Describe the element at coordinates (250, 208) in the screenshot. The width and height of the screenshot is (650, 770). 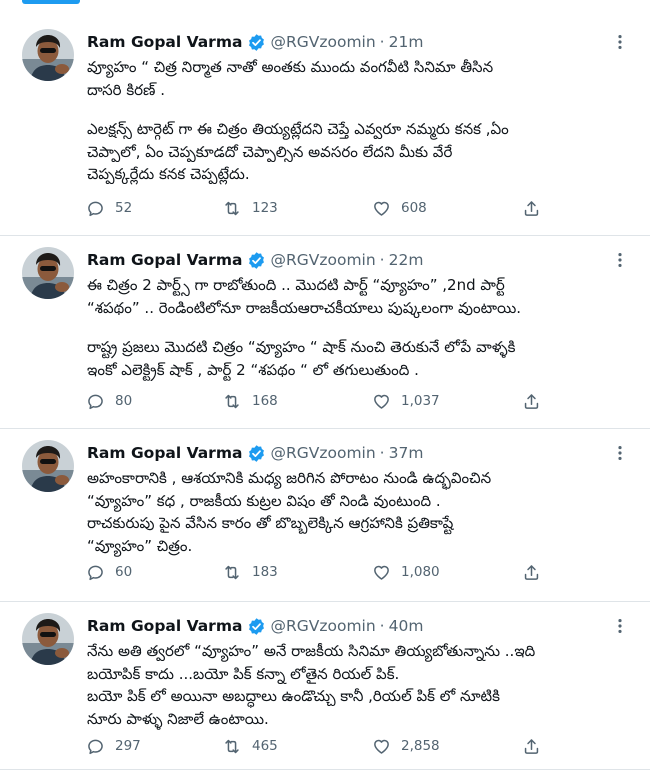
I see `retweet-button: 123` at that location.